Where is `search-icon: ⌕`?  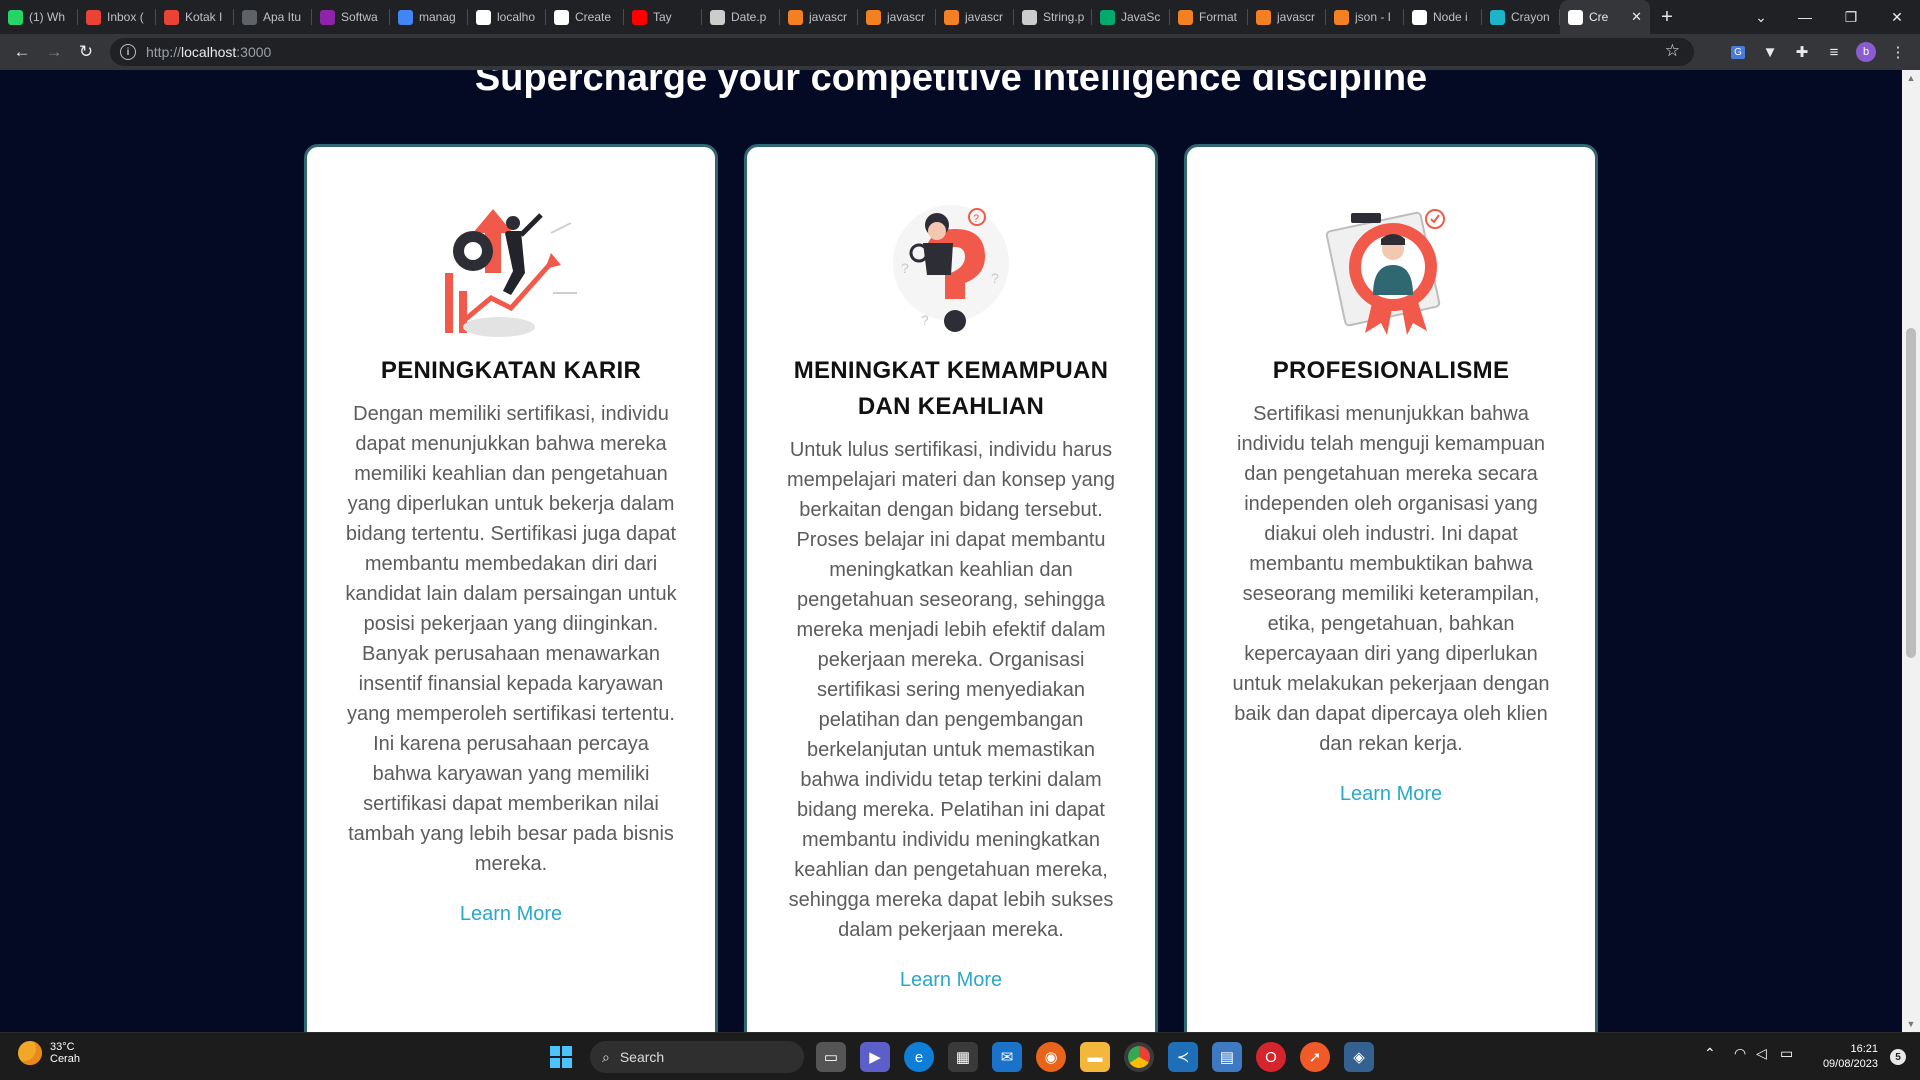 search-icon: ⌕ is located at coordinates (606, 1056).